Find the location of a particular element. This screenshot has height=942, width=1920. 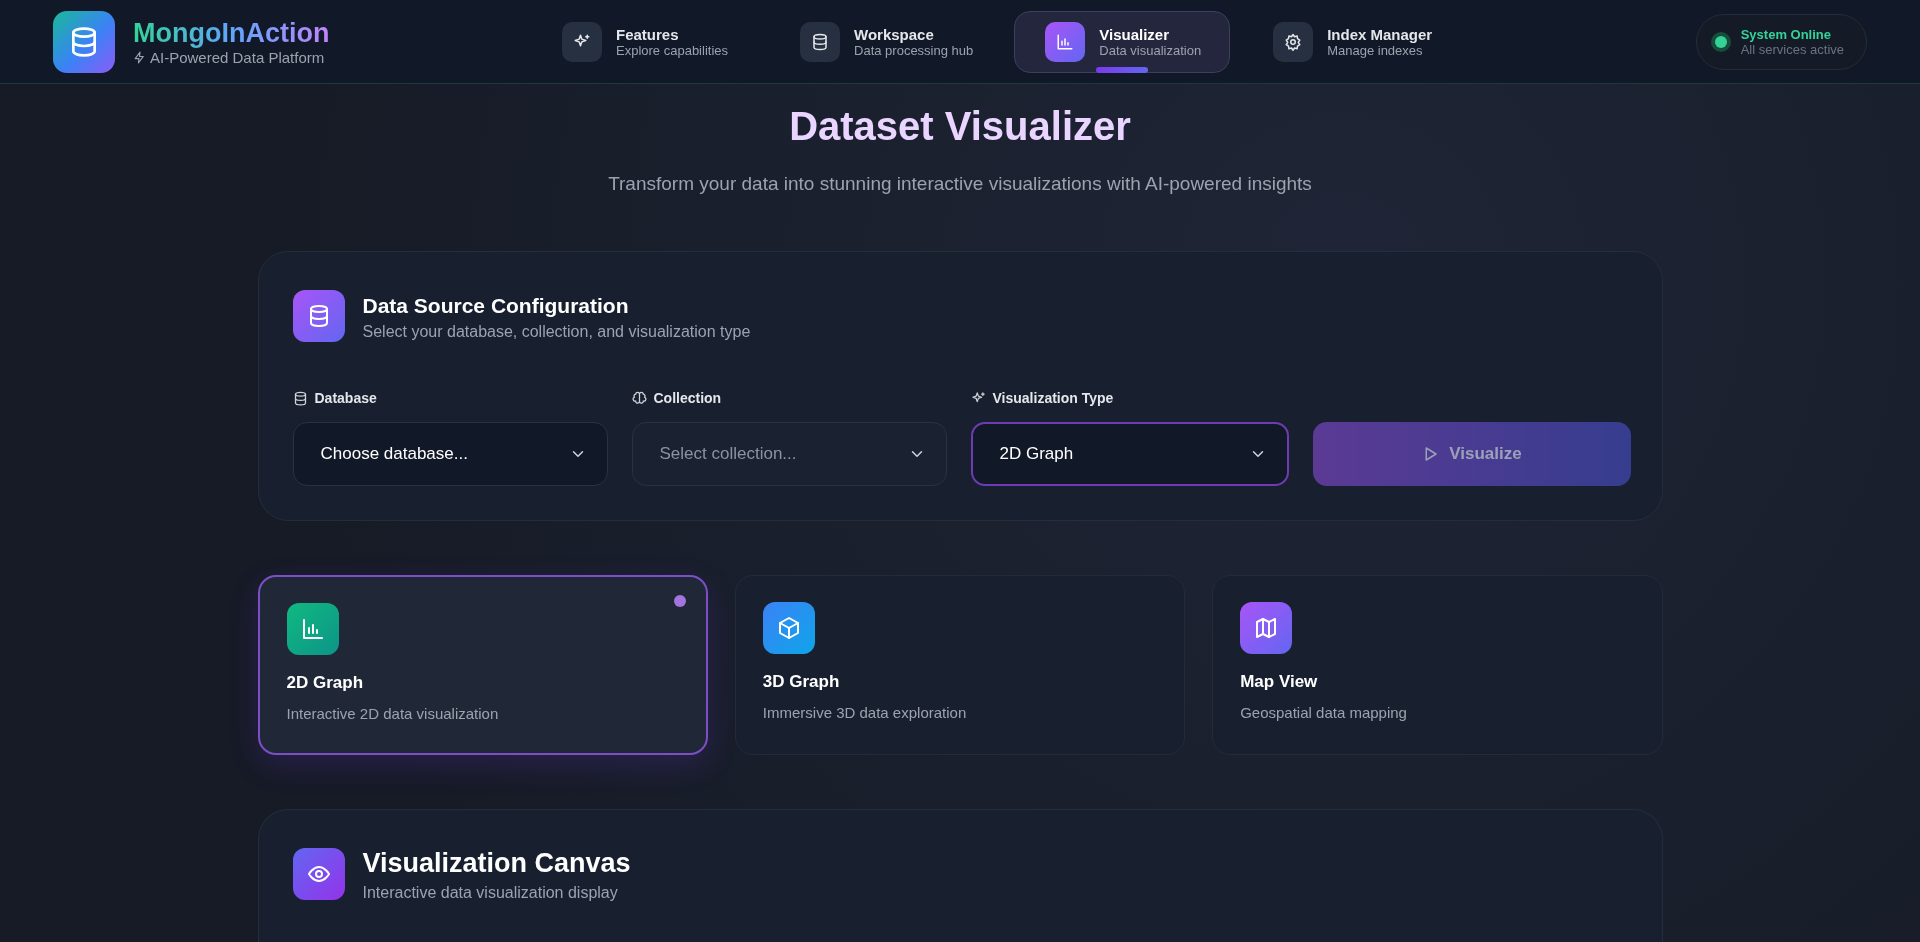

settings-icon is located at coordinates (1293, 41).